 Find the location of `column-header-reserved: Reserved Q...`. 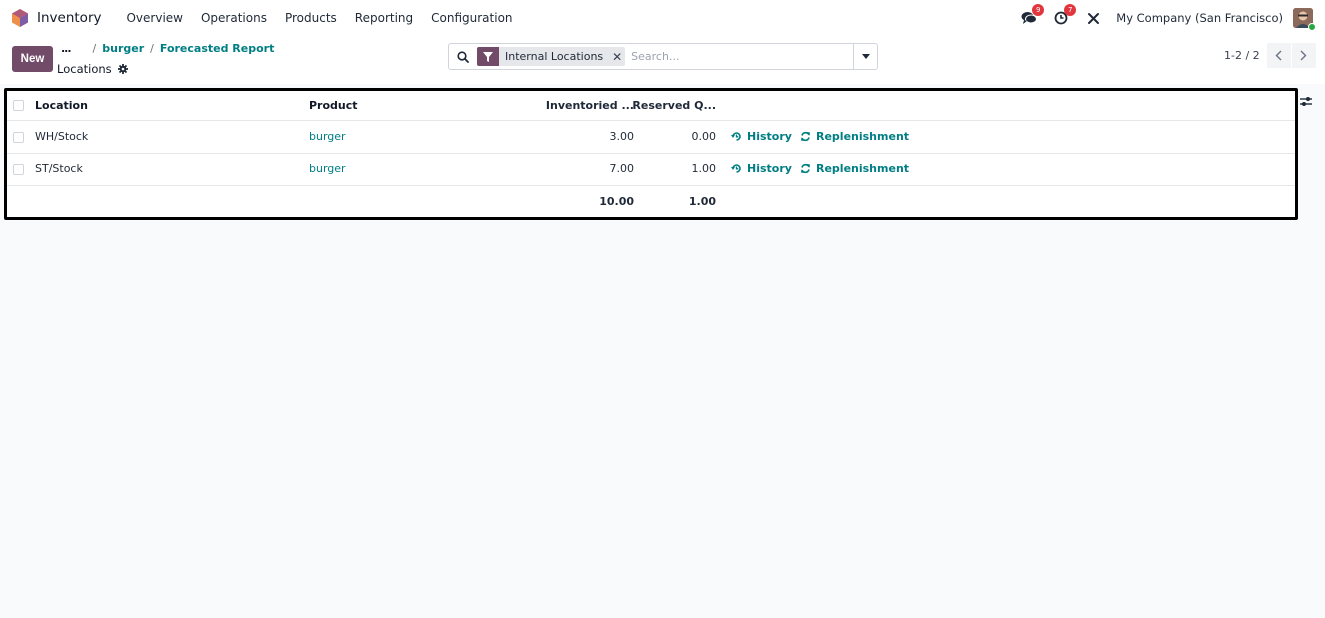

column-header-reserved: Reserved Q... is located at coordinates (666, 105).